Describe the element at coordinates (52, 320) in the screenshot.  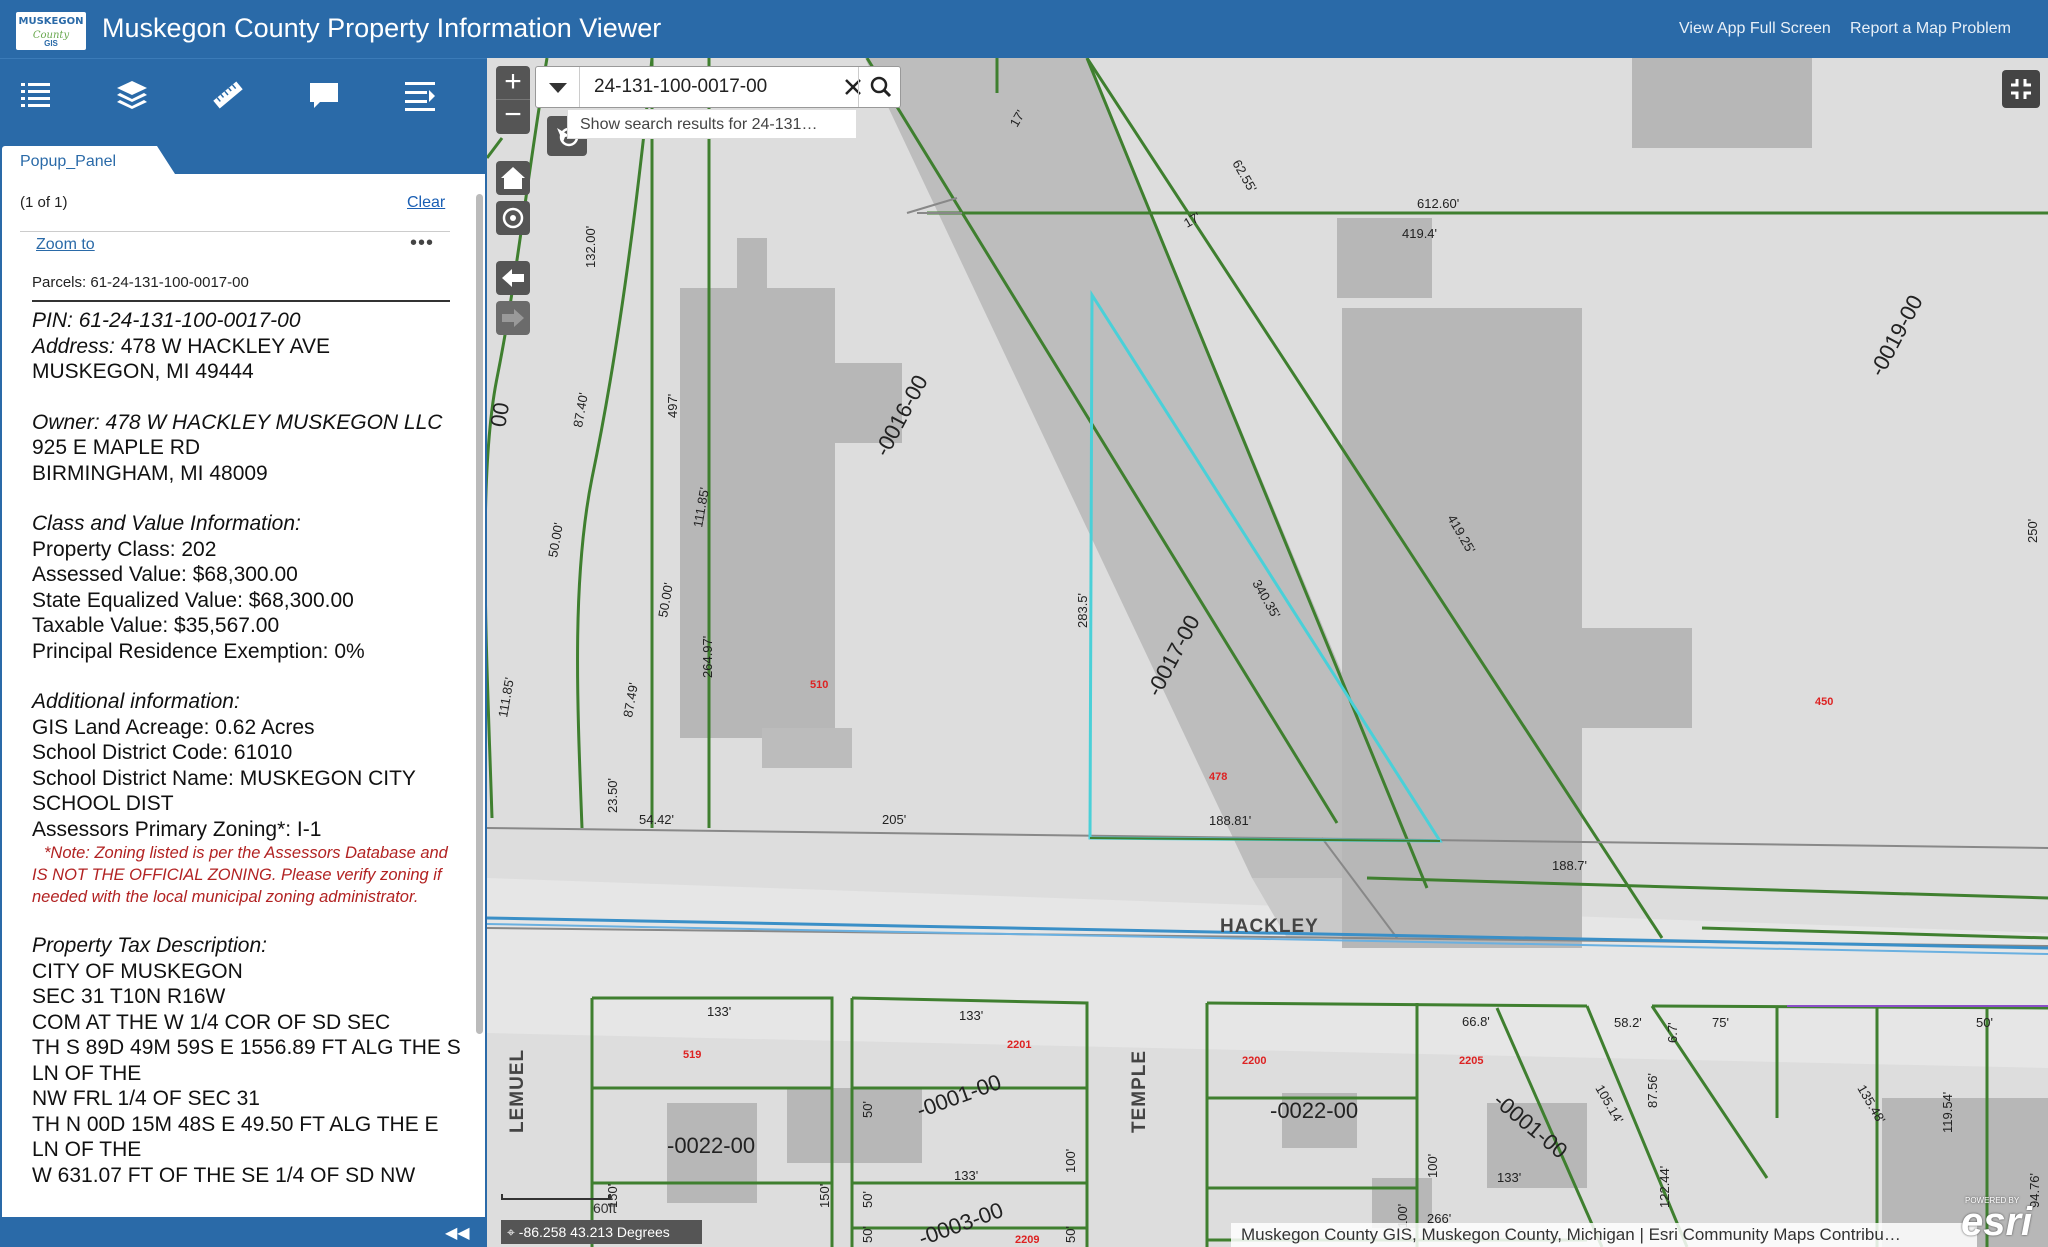
I see `pin-label: PIN:` at that location.